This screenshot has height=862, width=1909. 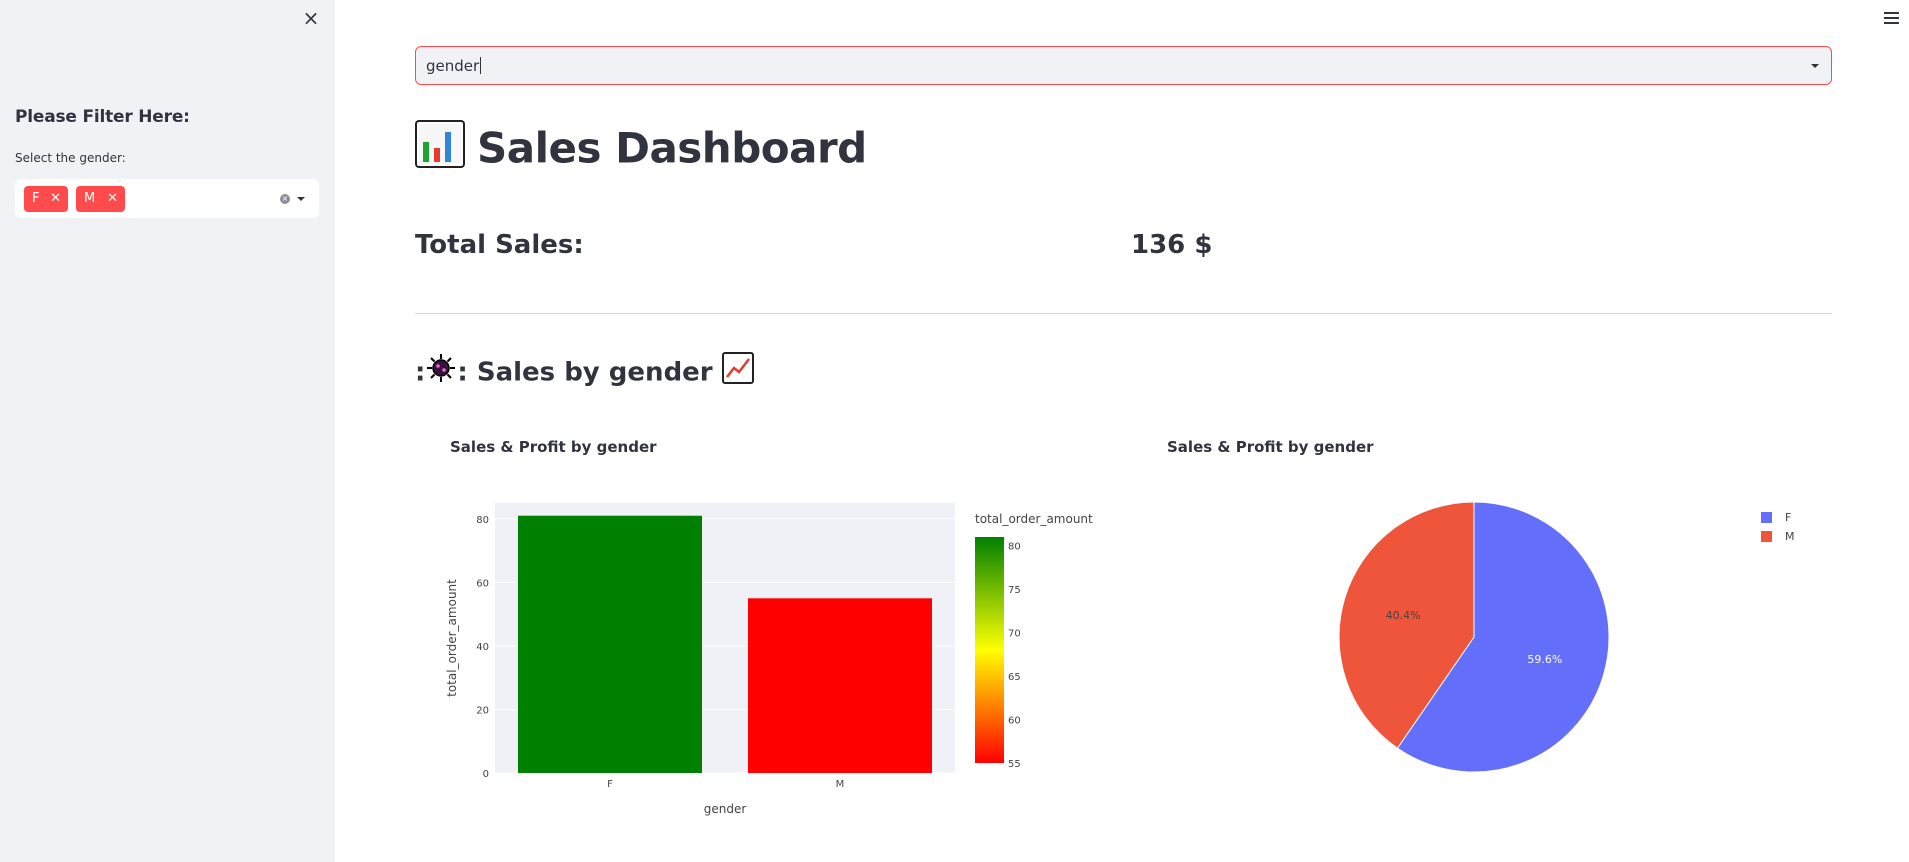 I want to click on gender-multiselect: F ✕ M ✕ ×, so click(x=167, y=198).